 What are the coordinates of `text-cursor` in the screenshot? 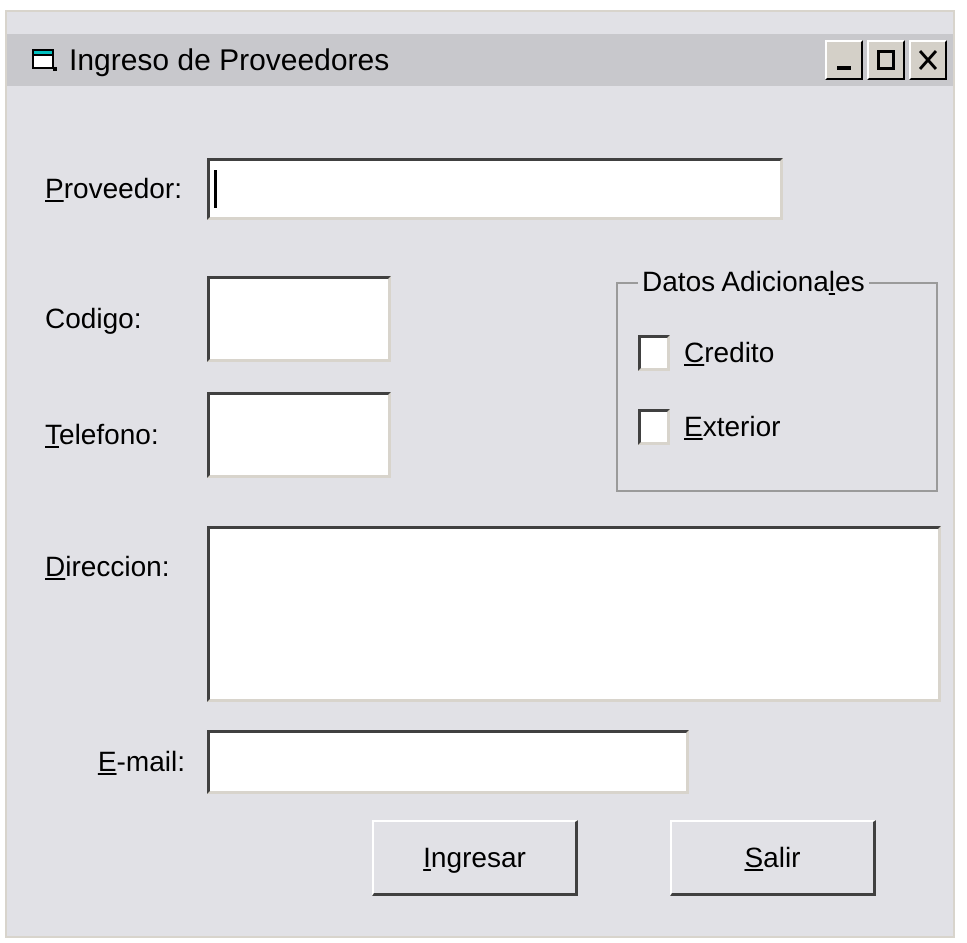 It's located at (215, 189).